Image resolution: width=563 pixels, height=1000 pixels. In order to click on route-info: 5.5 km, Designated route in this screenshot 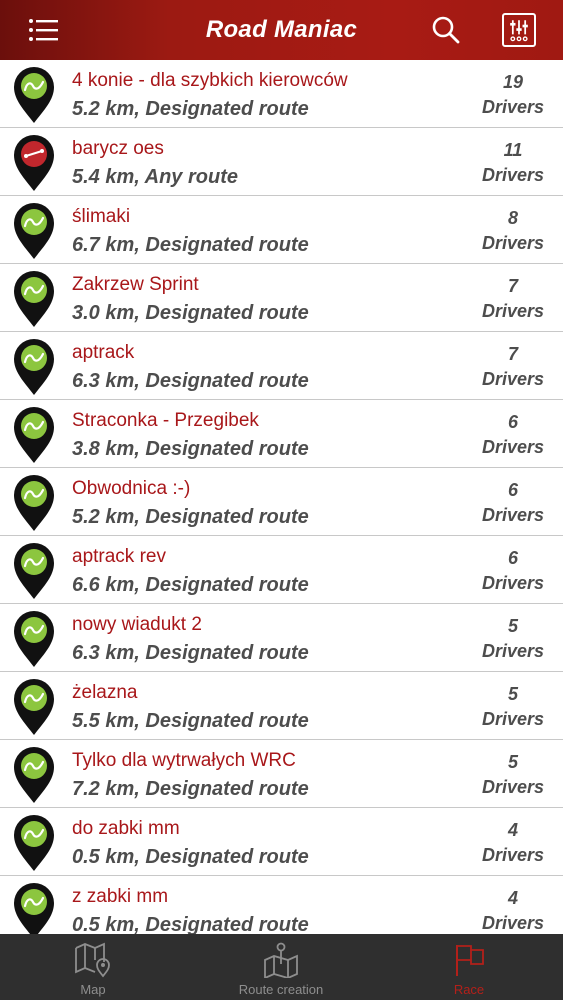, I will do `click(190, 721)`.